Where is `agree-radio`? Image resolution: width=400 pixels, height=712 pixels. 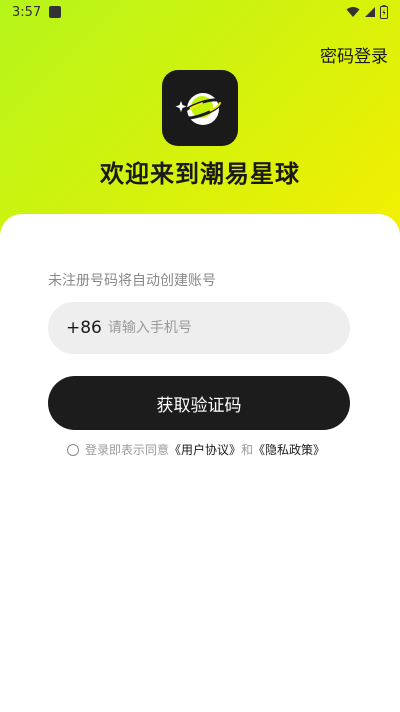
agree-radio is located at coordinates (73, 449).